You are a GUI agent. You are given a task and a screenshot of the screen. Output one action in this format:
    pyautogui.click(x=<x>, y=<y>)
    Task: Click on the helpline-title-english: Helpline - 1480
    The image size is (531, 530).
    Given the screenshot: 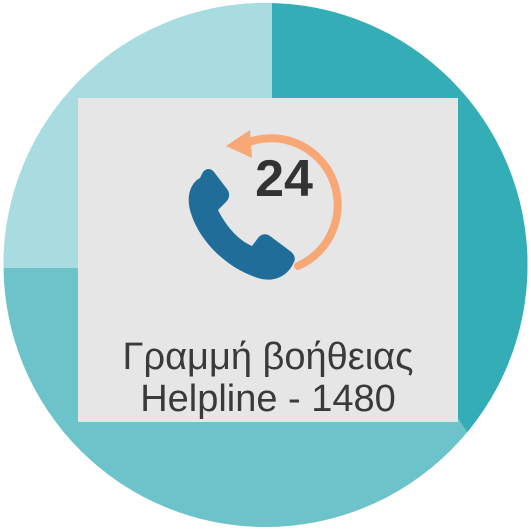 What is the action you would take?
    pyautogui.click(x=268, y=399)
    